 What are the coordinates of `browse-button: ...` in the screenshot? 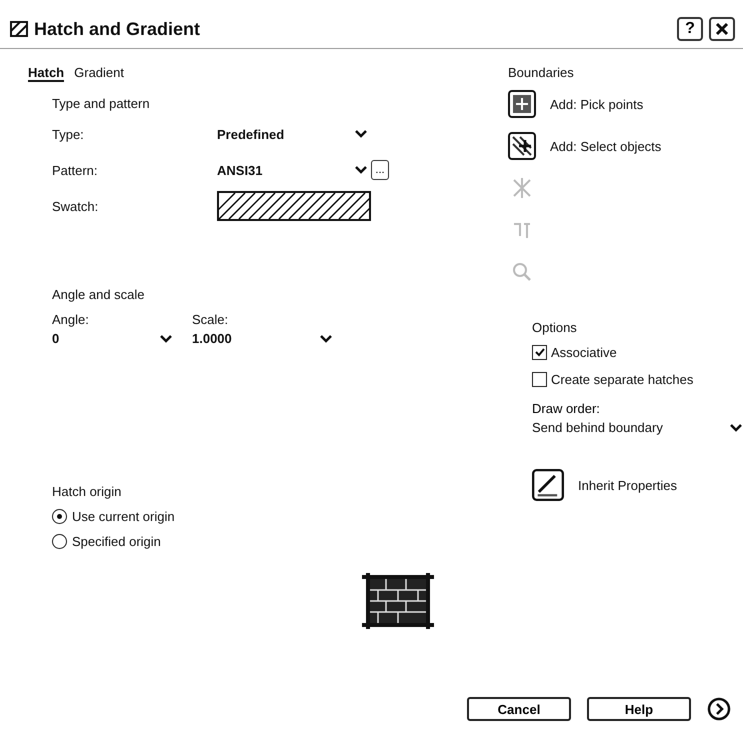 It's located at (380, 170).